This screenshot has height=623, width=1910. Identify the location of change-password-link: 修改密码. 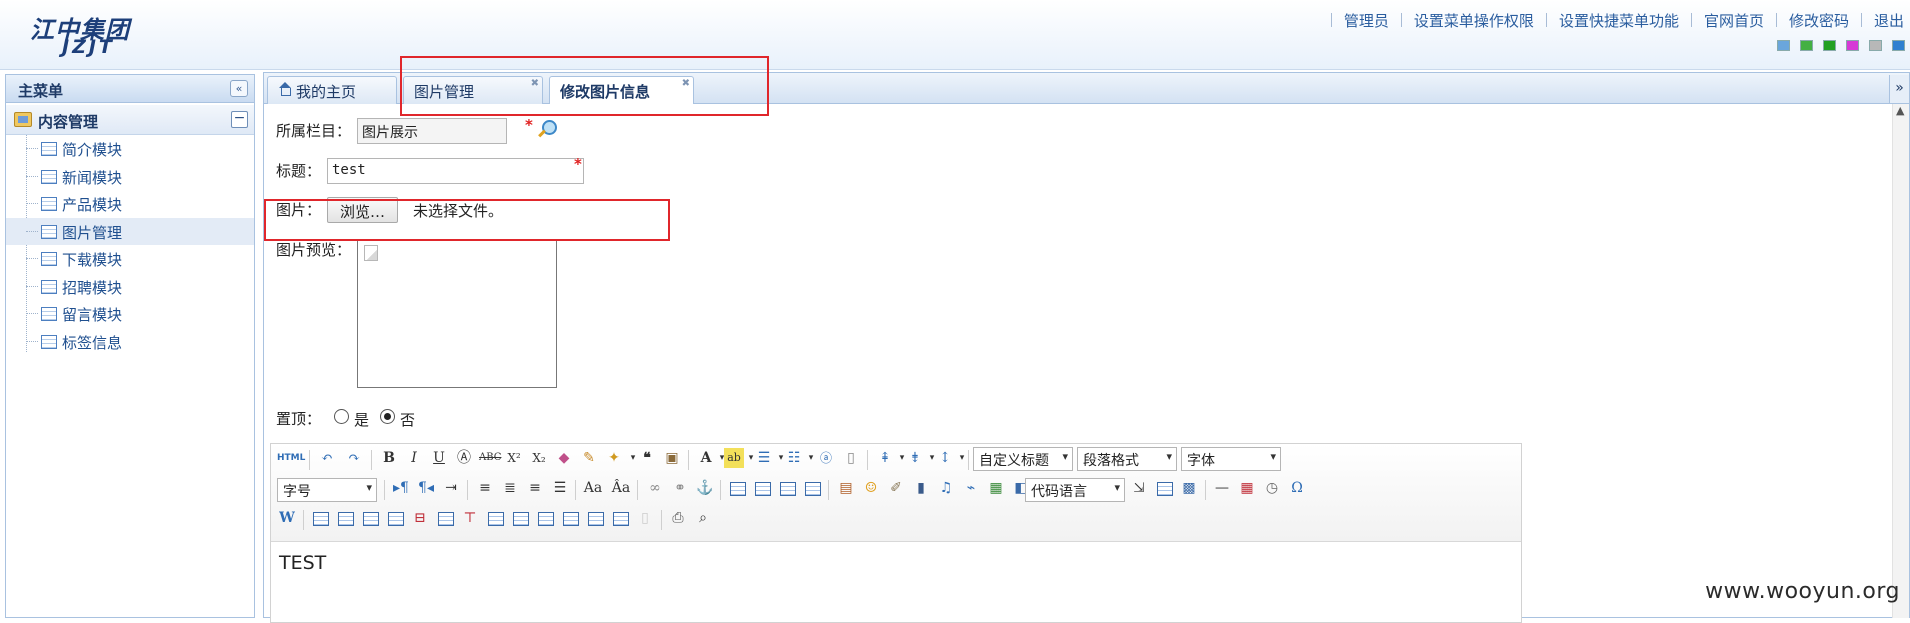
(1819, 20).